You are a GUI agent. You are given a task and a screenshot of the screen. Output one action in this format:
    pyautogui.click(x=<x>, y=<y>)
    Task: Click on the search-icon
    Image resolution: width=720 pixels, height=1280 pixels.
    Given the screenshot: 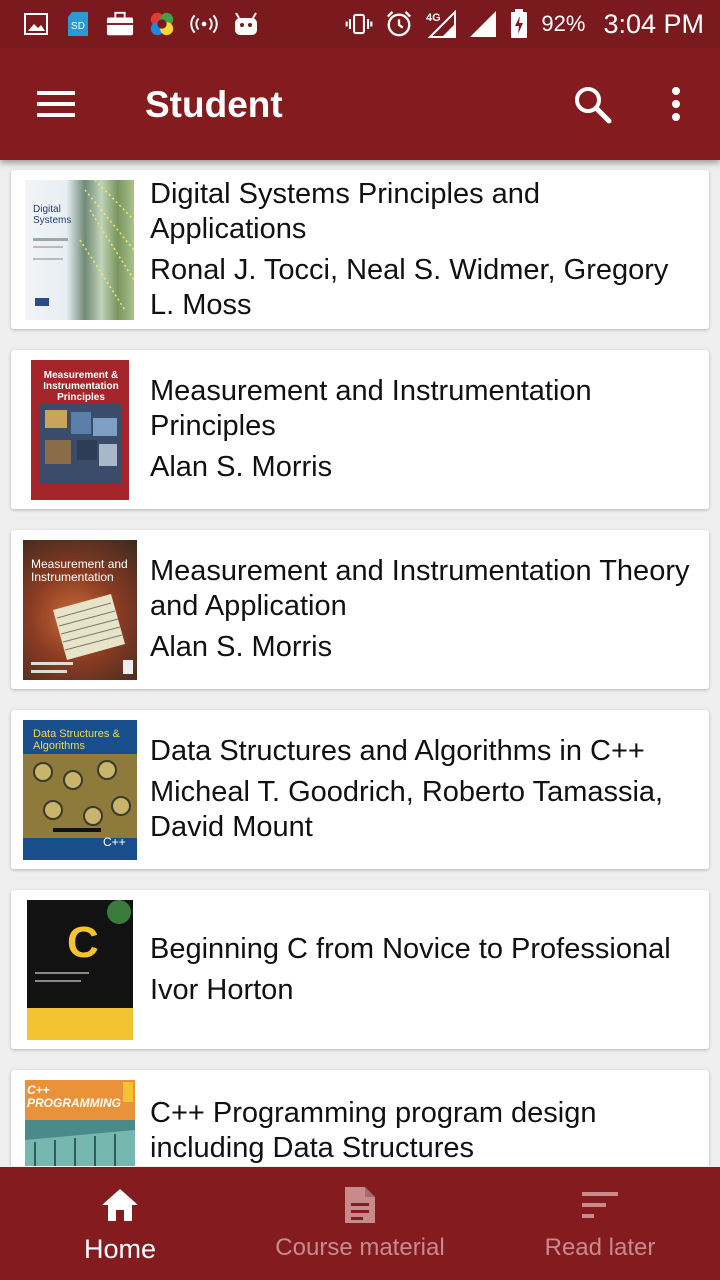 What is the action you would take?
    pyautogui.click(x=592, y=104)
    